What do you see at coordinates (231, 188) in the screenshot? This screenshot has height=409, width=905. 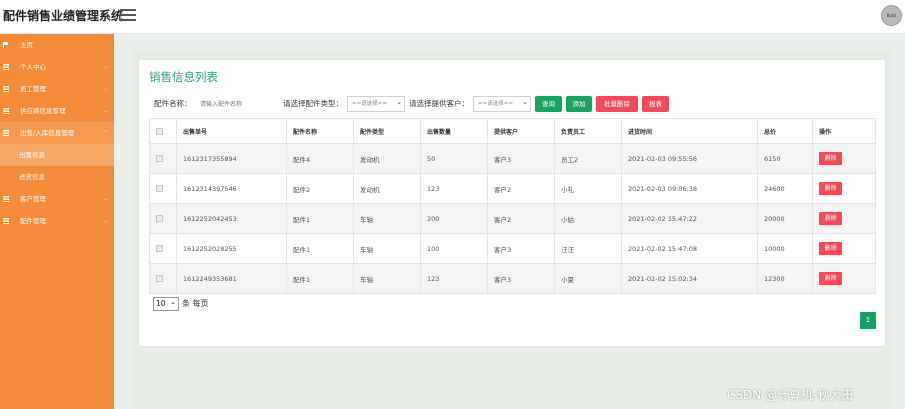 I see `order-number-cell: 1612314397546` at bounding box center [231, 188].